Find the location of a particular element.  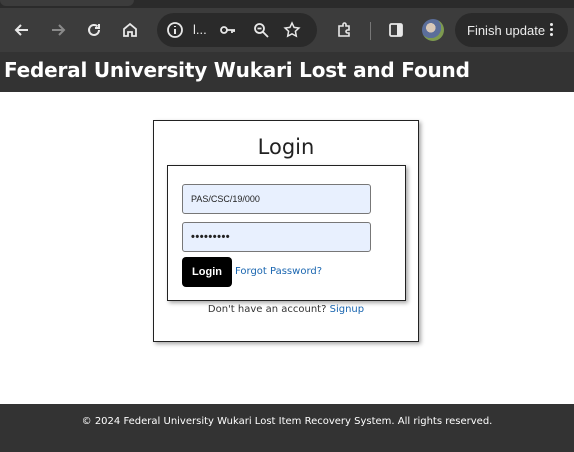

zoom-icon is located at coordinates (261, 30).